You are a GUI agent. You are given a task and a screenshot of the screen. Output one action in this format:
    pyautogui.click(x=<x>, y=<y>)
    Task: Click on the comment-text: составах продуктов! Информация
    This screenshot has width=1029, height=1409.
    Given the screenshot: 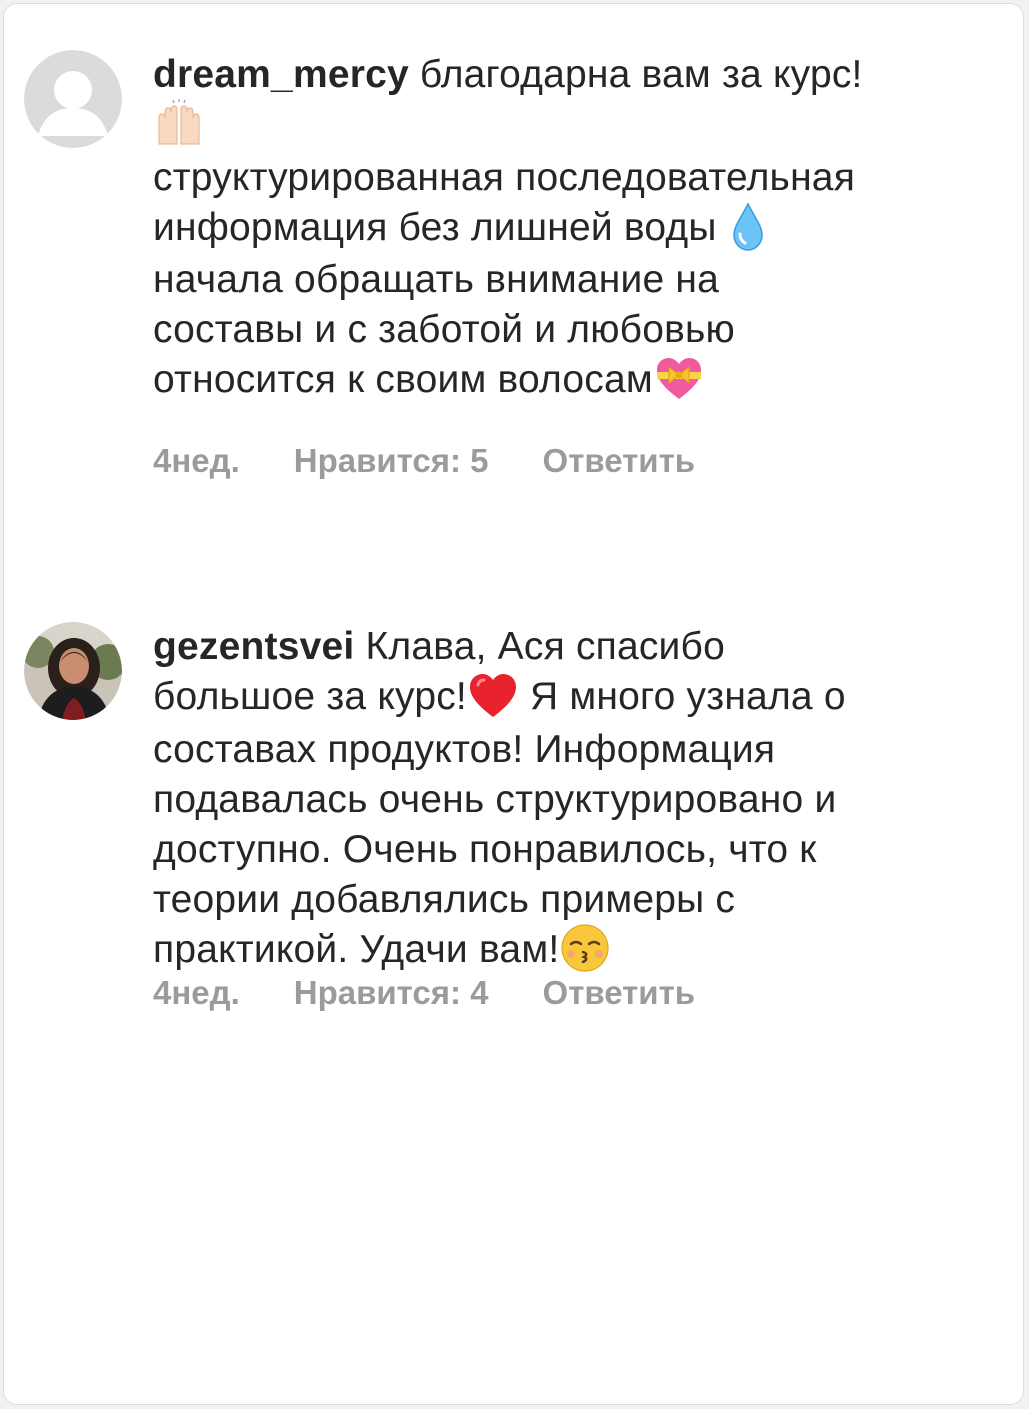 What is the action you would take?
    pyautogui.click(x=464, y=749)
    